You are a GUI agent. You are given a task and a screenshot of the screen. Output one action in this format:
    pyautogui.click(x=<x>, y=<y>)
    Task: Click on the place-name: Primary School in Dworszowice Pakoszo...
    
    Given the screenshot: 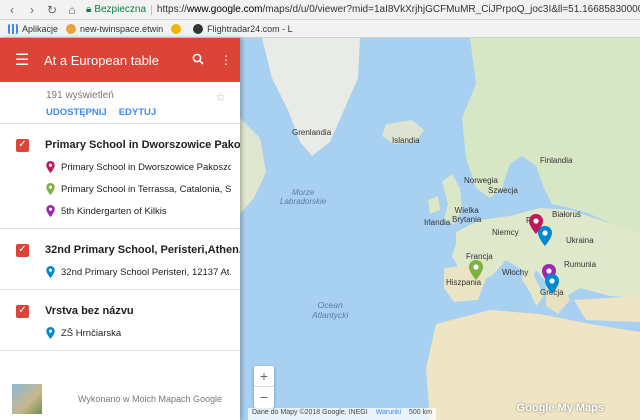 What is the action you would take?
    pyautogui.click(x=146, y=167)
    